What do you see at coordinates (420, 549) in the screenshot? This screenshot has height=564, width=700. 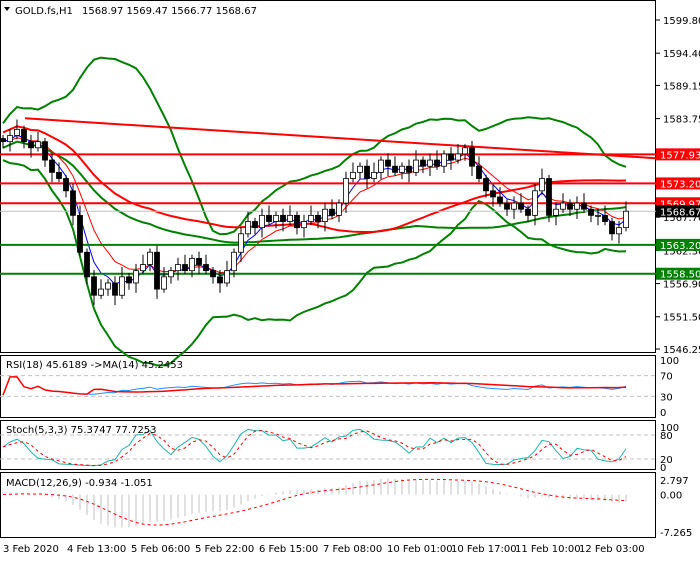 I see `time-tick-label: 10 Feb 01:00` at bounding box center [420, 549].